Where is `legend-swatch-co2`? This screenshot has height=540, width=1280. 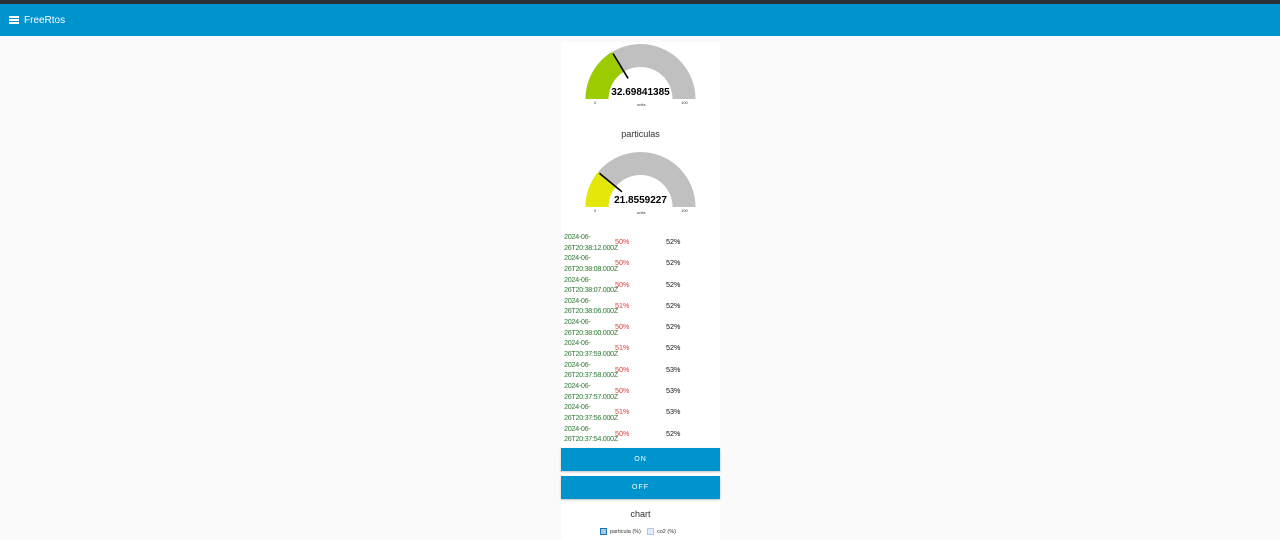 legend-swatch-co2 is located at coordinates (650, 531).